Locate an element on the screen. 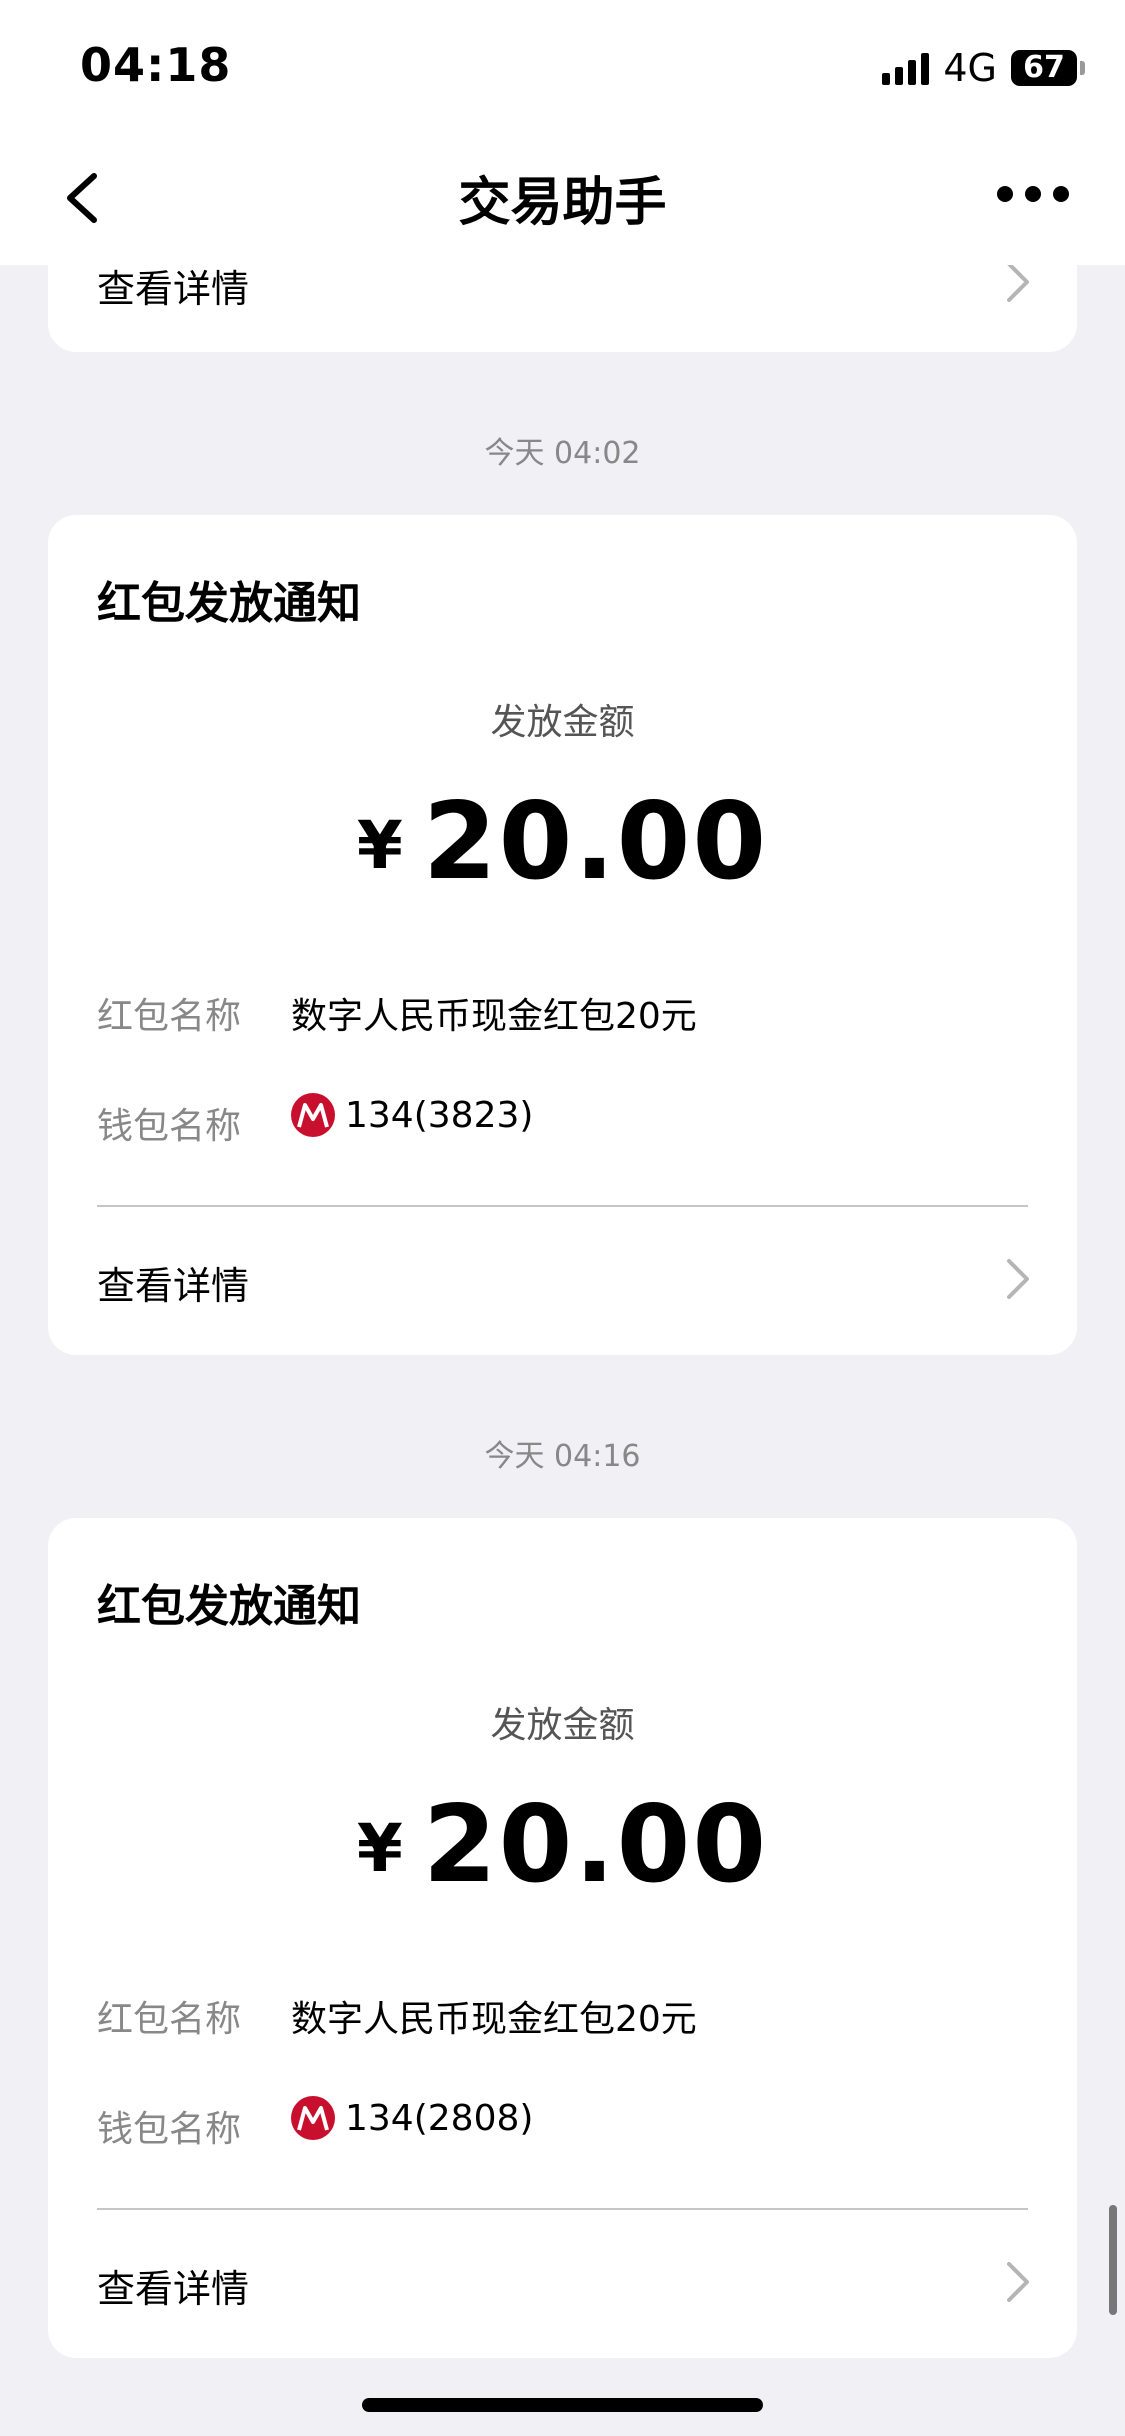 This screenshot has width=1125, height=2436. battery-icon: 67 is located at coordinates (1048, 68).